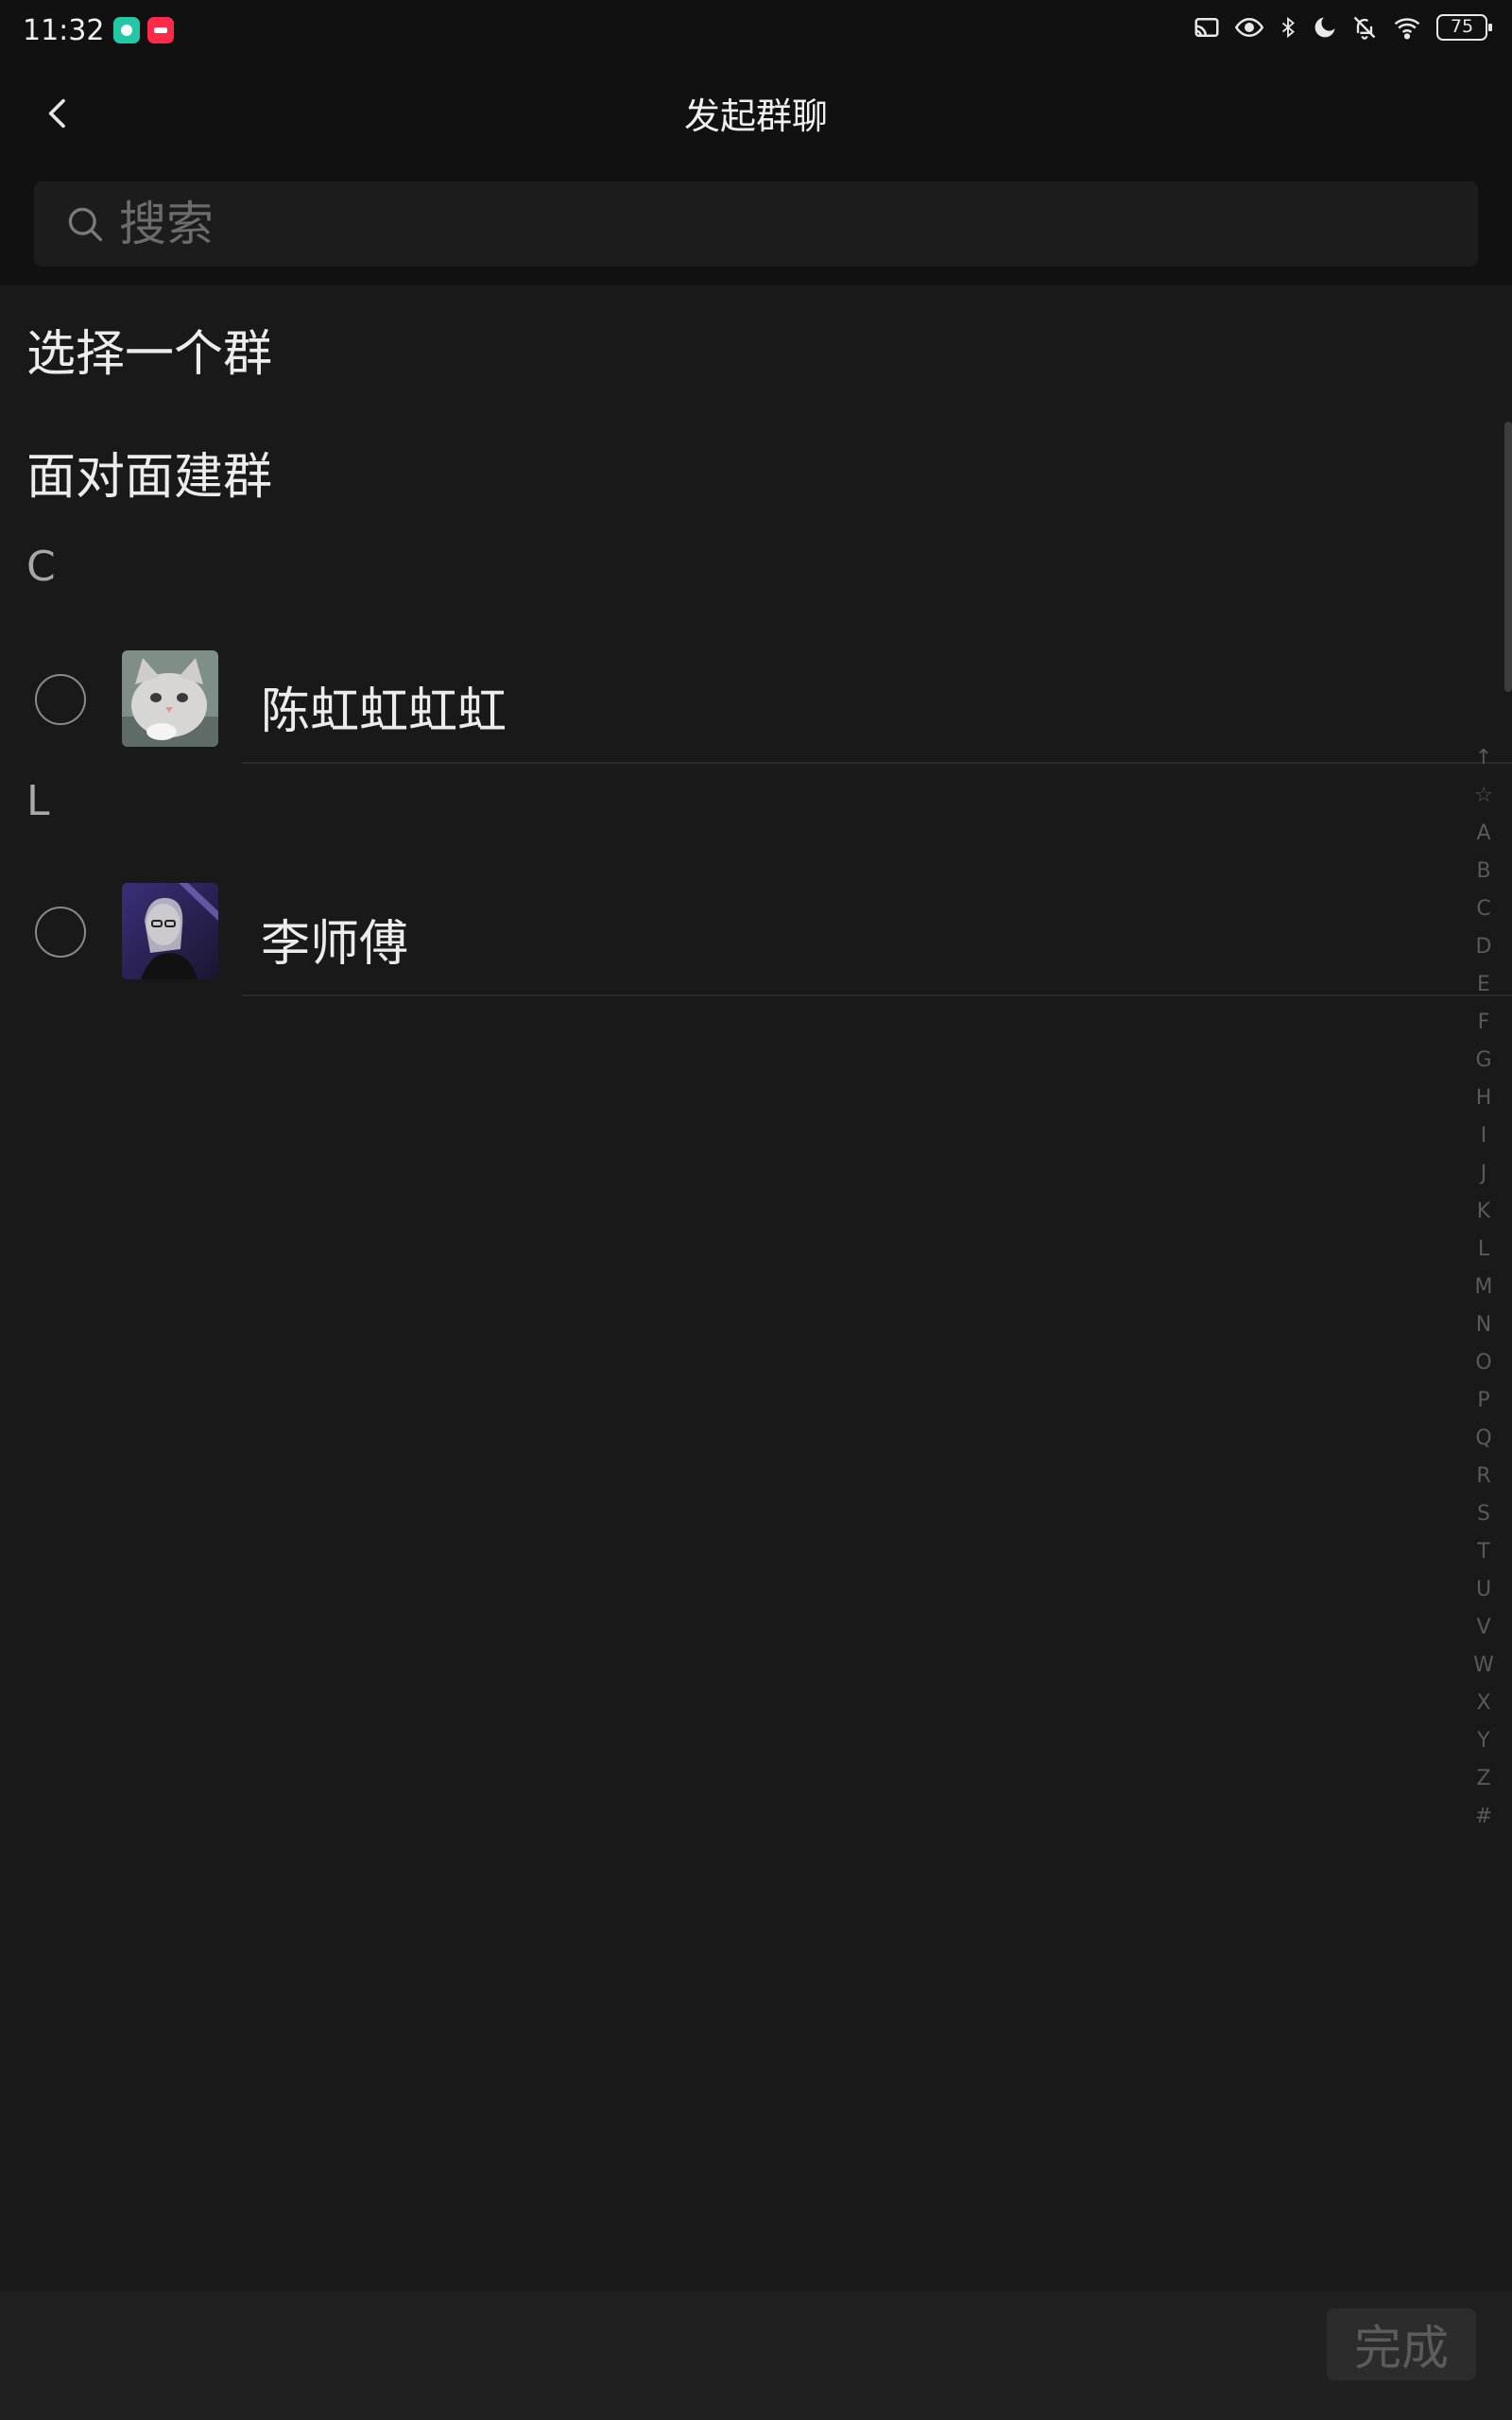 This screenshot has height=2420, width=1512. What do you see at coordinates (64, 30) in the screenshot?
I see `status-time: 11:32` at bounding box center [64, 30].